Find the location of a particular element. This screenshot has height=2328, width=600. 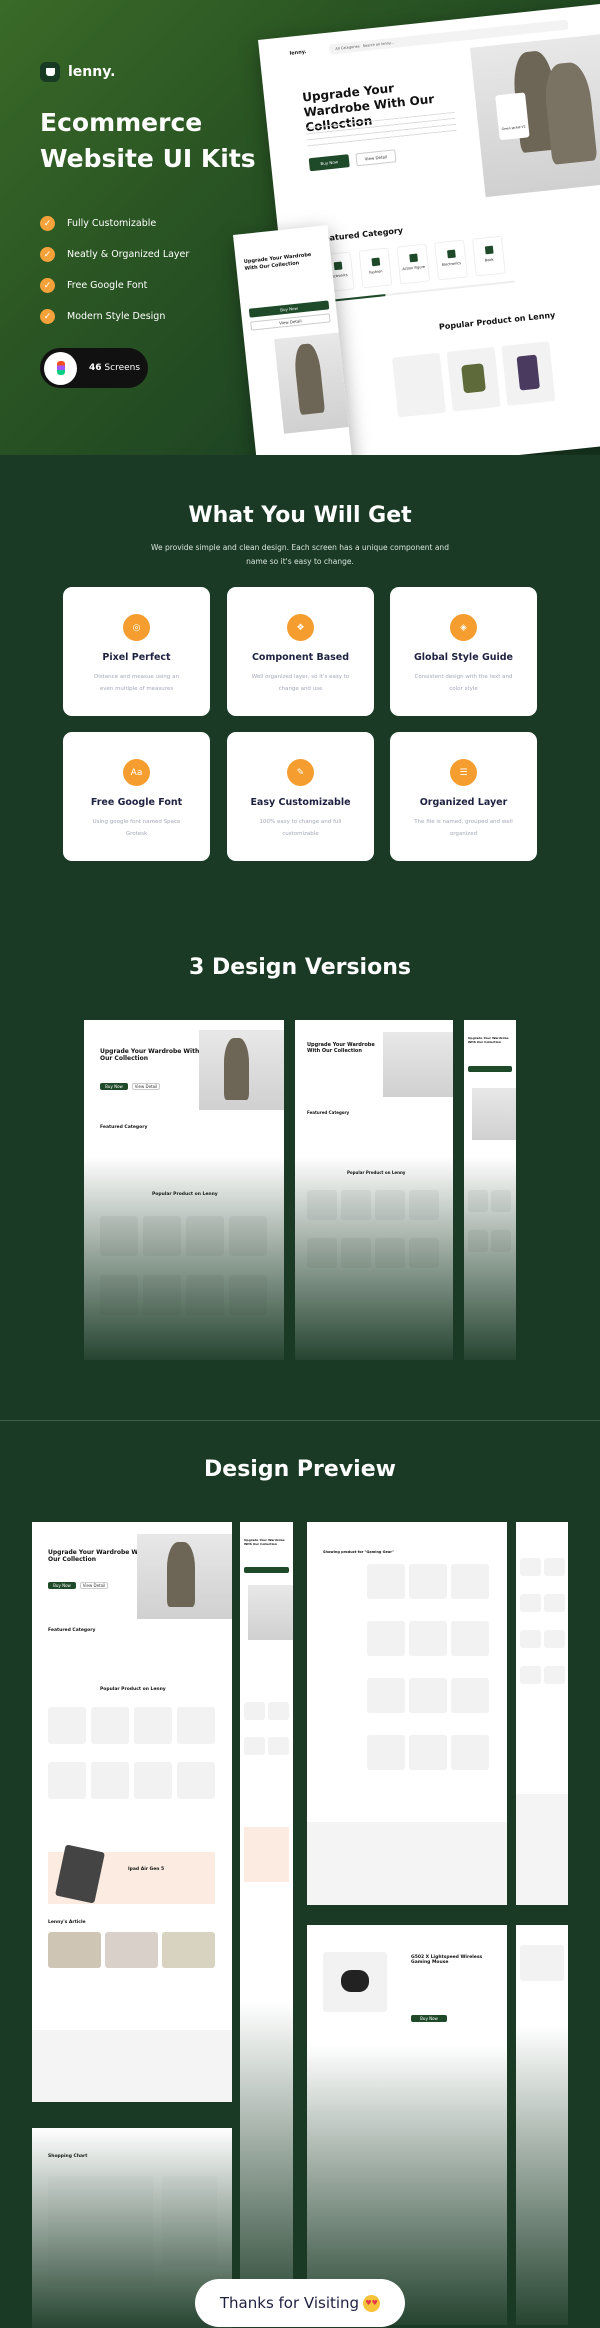

category-card: Book is located at coordinates (488, 256).